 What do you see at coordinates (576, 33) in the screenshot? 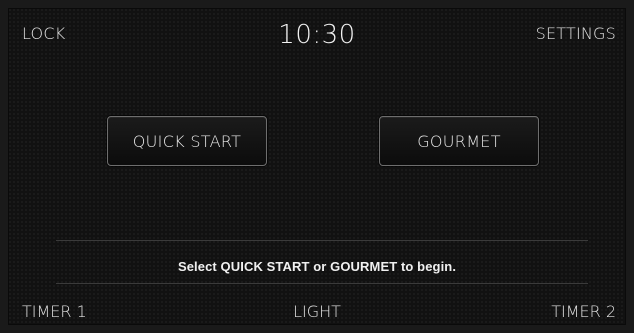
I see `settings-button: SETTINGS` at bounding box center [576, 33].